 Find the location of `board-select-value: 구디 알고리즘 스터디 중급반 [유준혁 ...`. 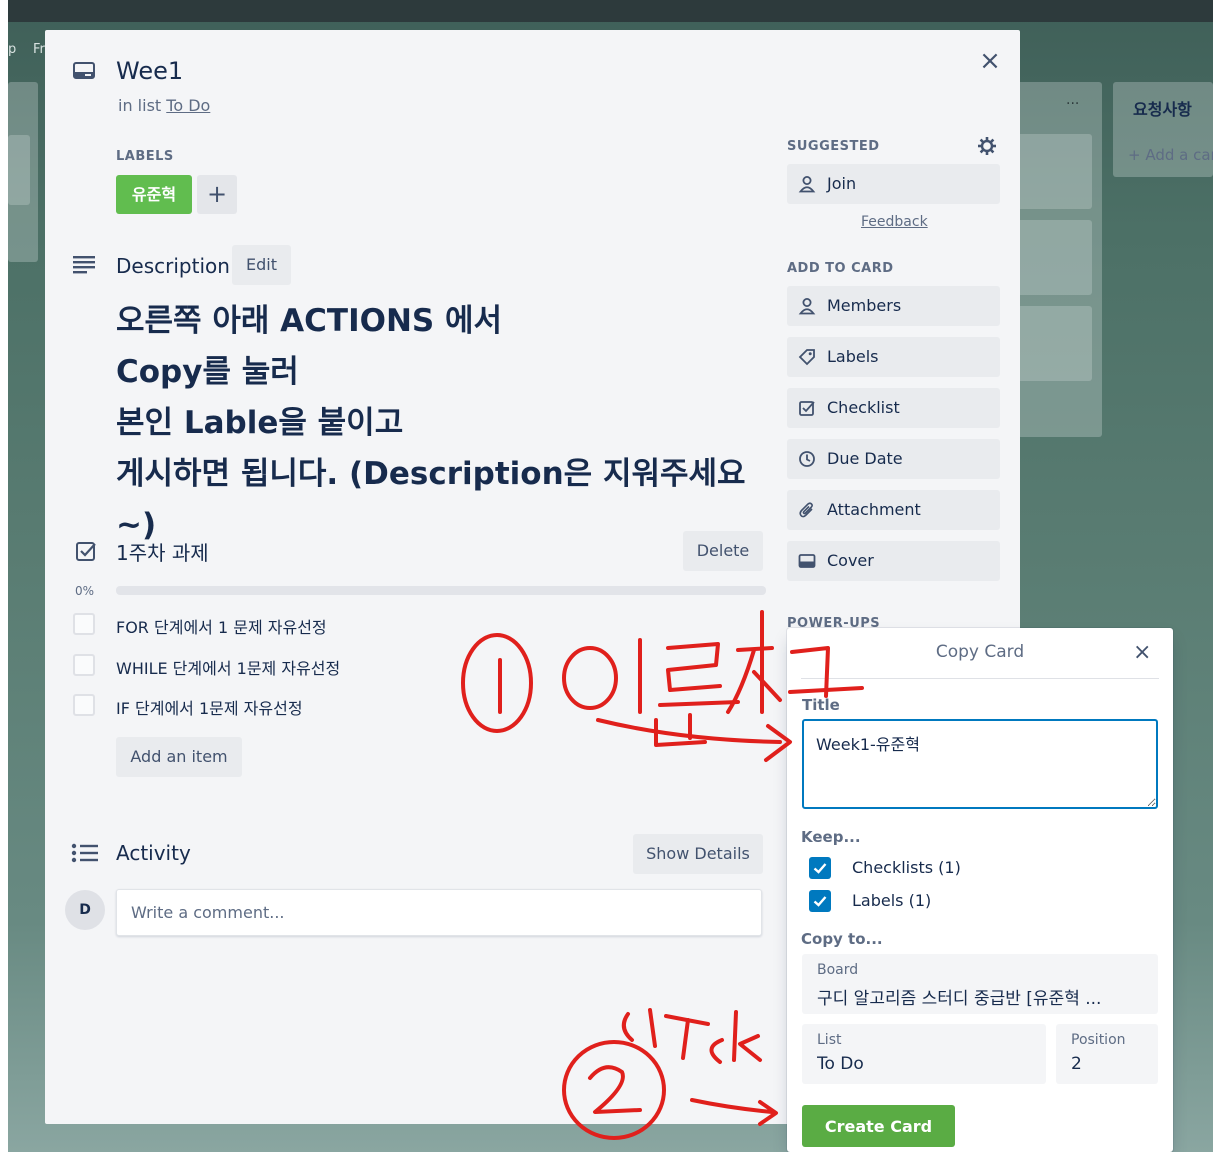

board-select-value: 구디 알고리즘 스터디 중급반 [유준혁 ... is located at coordinates (959, 999).